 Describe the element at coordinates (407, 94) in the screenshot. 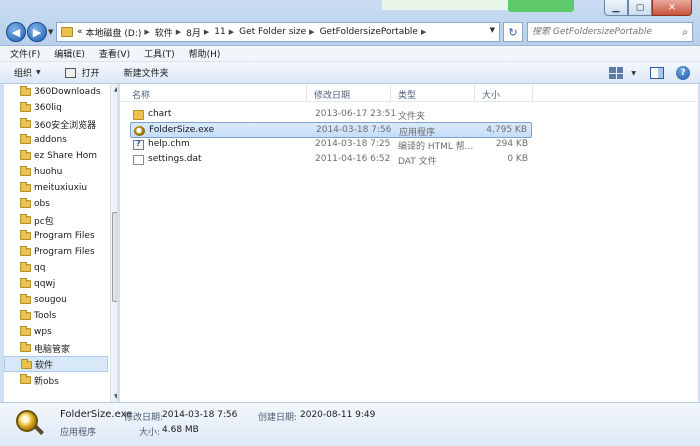

I see `column-type: 类型` at that location.